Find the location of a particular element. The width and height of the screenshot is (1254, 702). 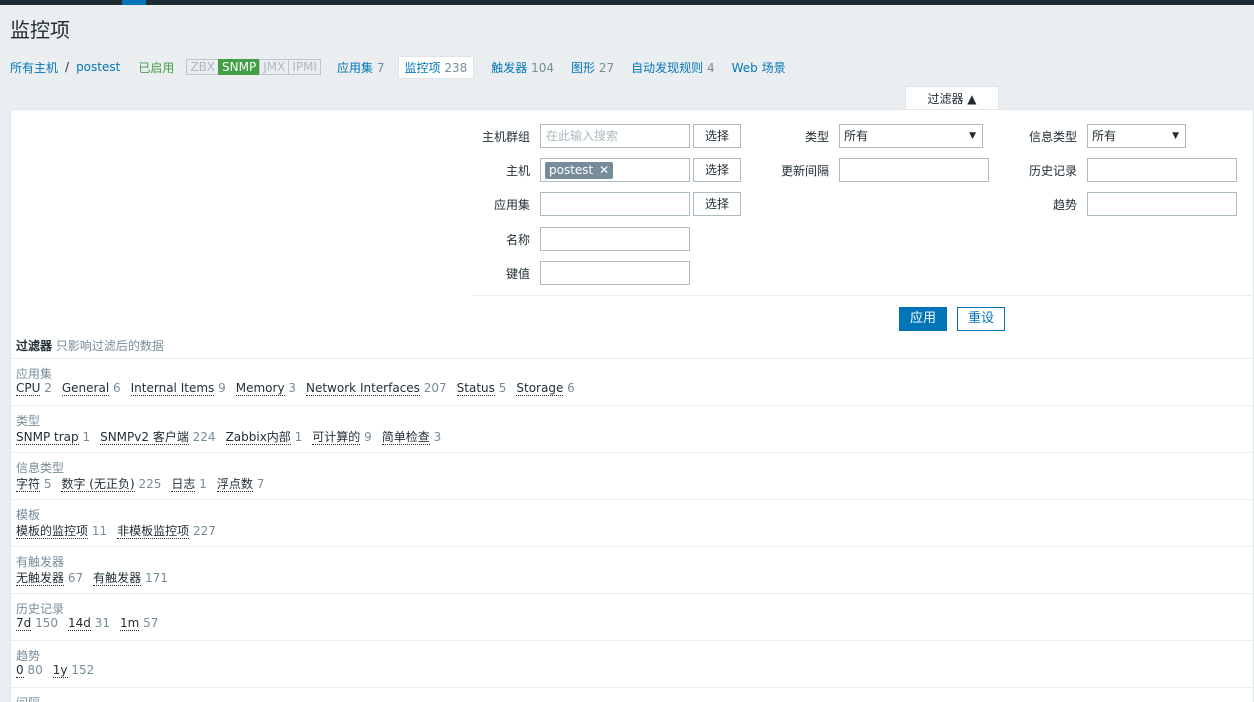

subfilter-item: 日志 1 is located at coordinates (189, 484).